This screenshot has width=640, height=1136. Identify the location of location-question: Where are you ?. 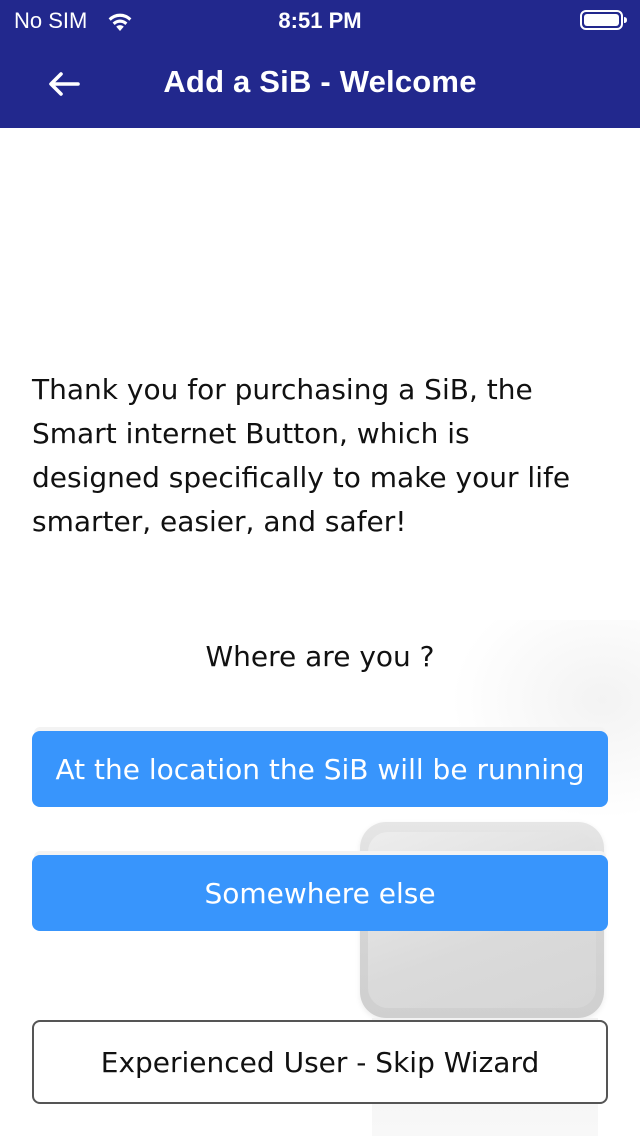
(320, 656).